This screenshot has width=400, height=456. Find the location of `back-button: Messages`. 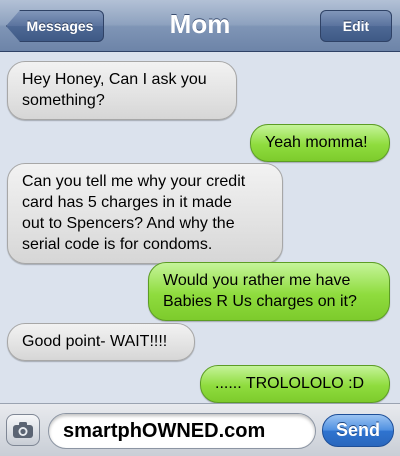

back-button: Messages is located at coordinates (55, 26).